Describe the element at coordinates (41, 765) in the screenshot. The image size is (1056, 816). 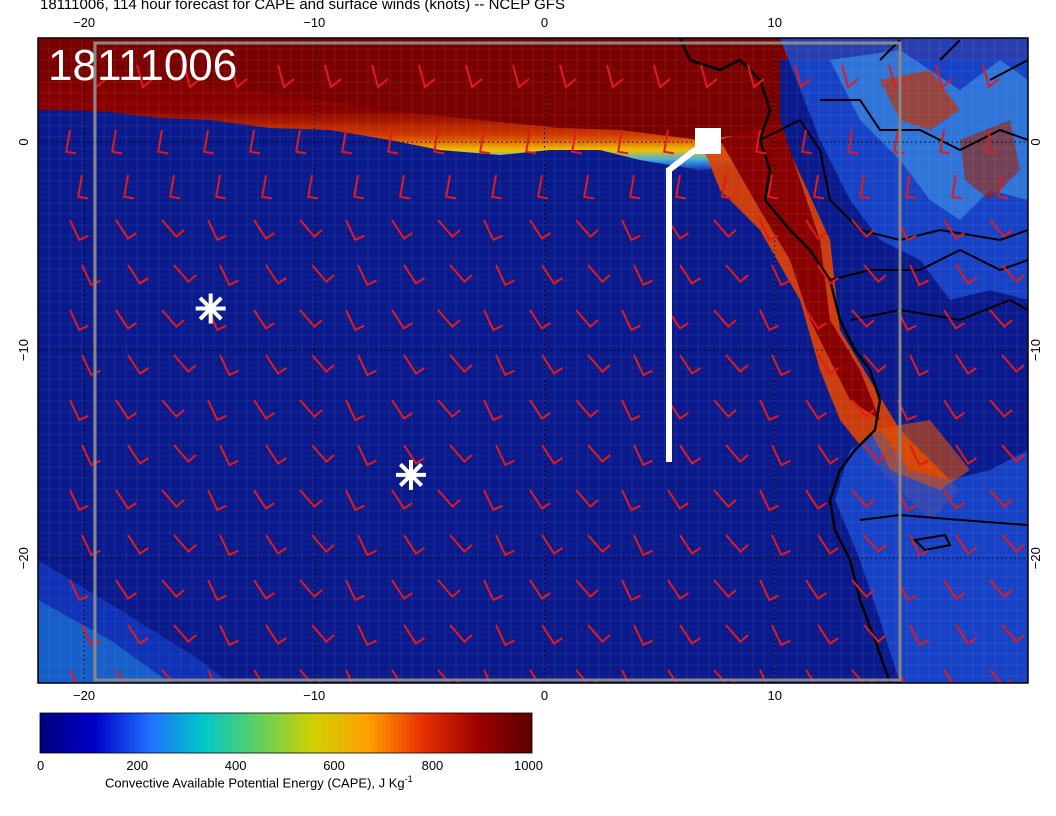
I see `colorbar-tick-label: 0` at that location.